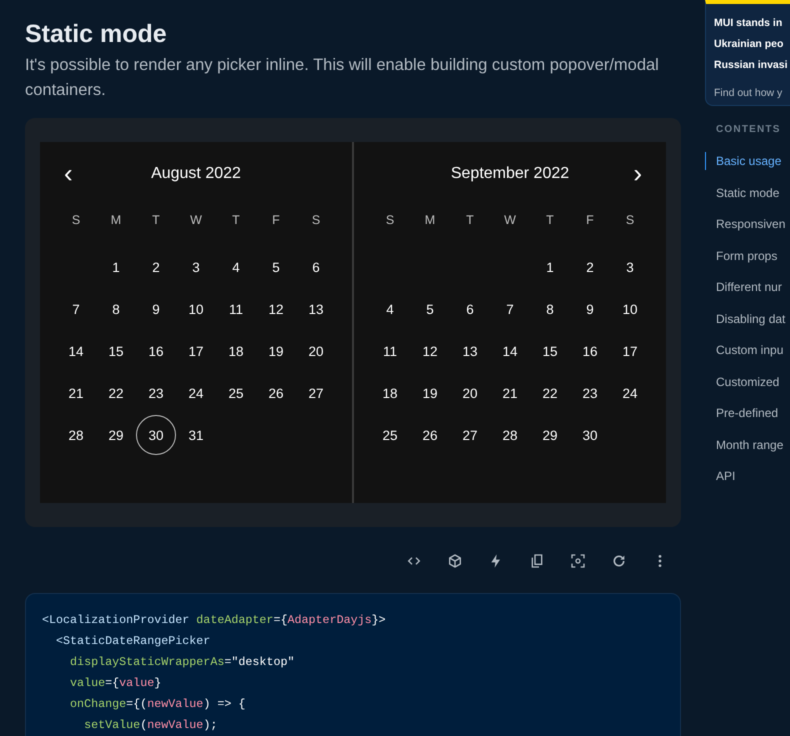 This screenshot has height=736, width=790. What do you see at coordinates (745, 319) in the screenshot?
I see `contents-link: Disabling dat` at bounding box center [745, 319].